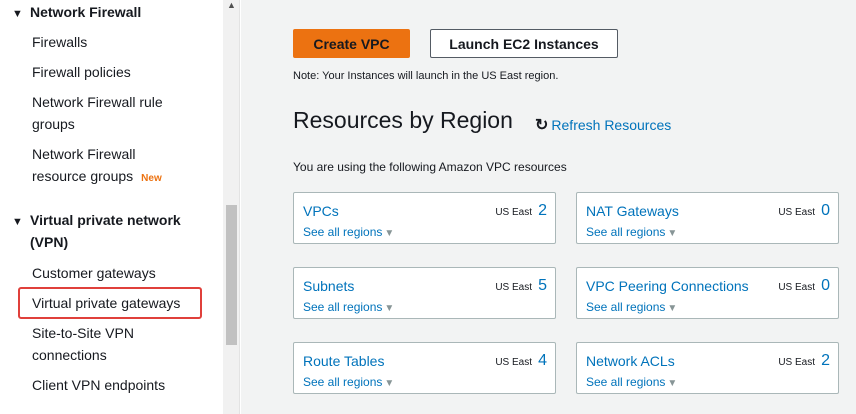 Image resolution: width=856 pixels, height=414 pixels. I want to click on sidebar-scrollbar: ▲, so click(231, 207).